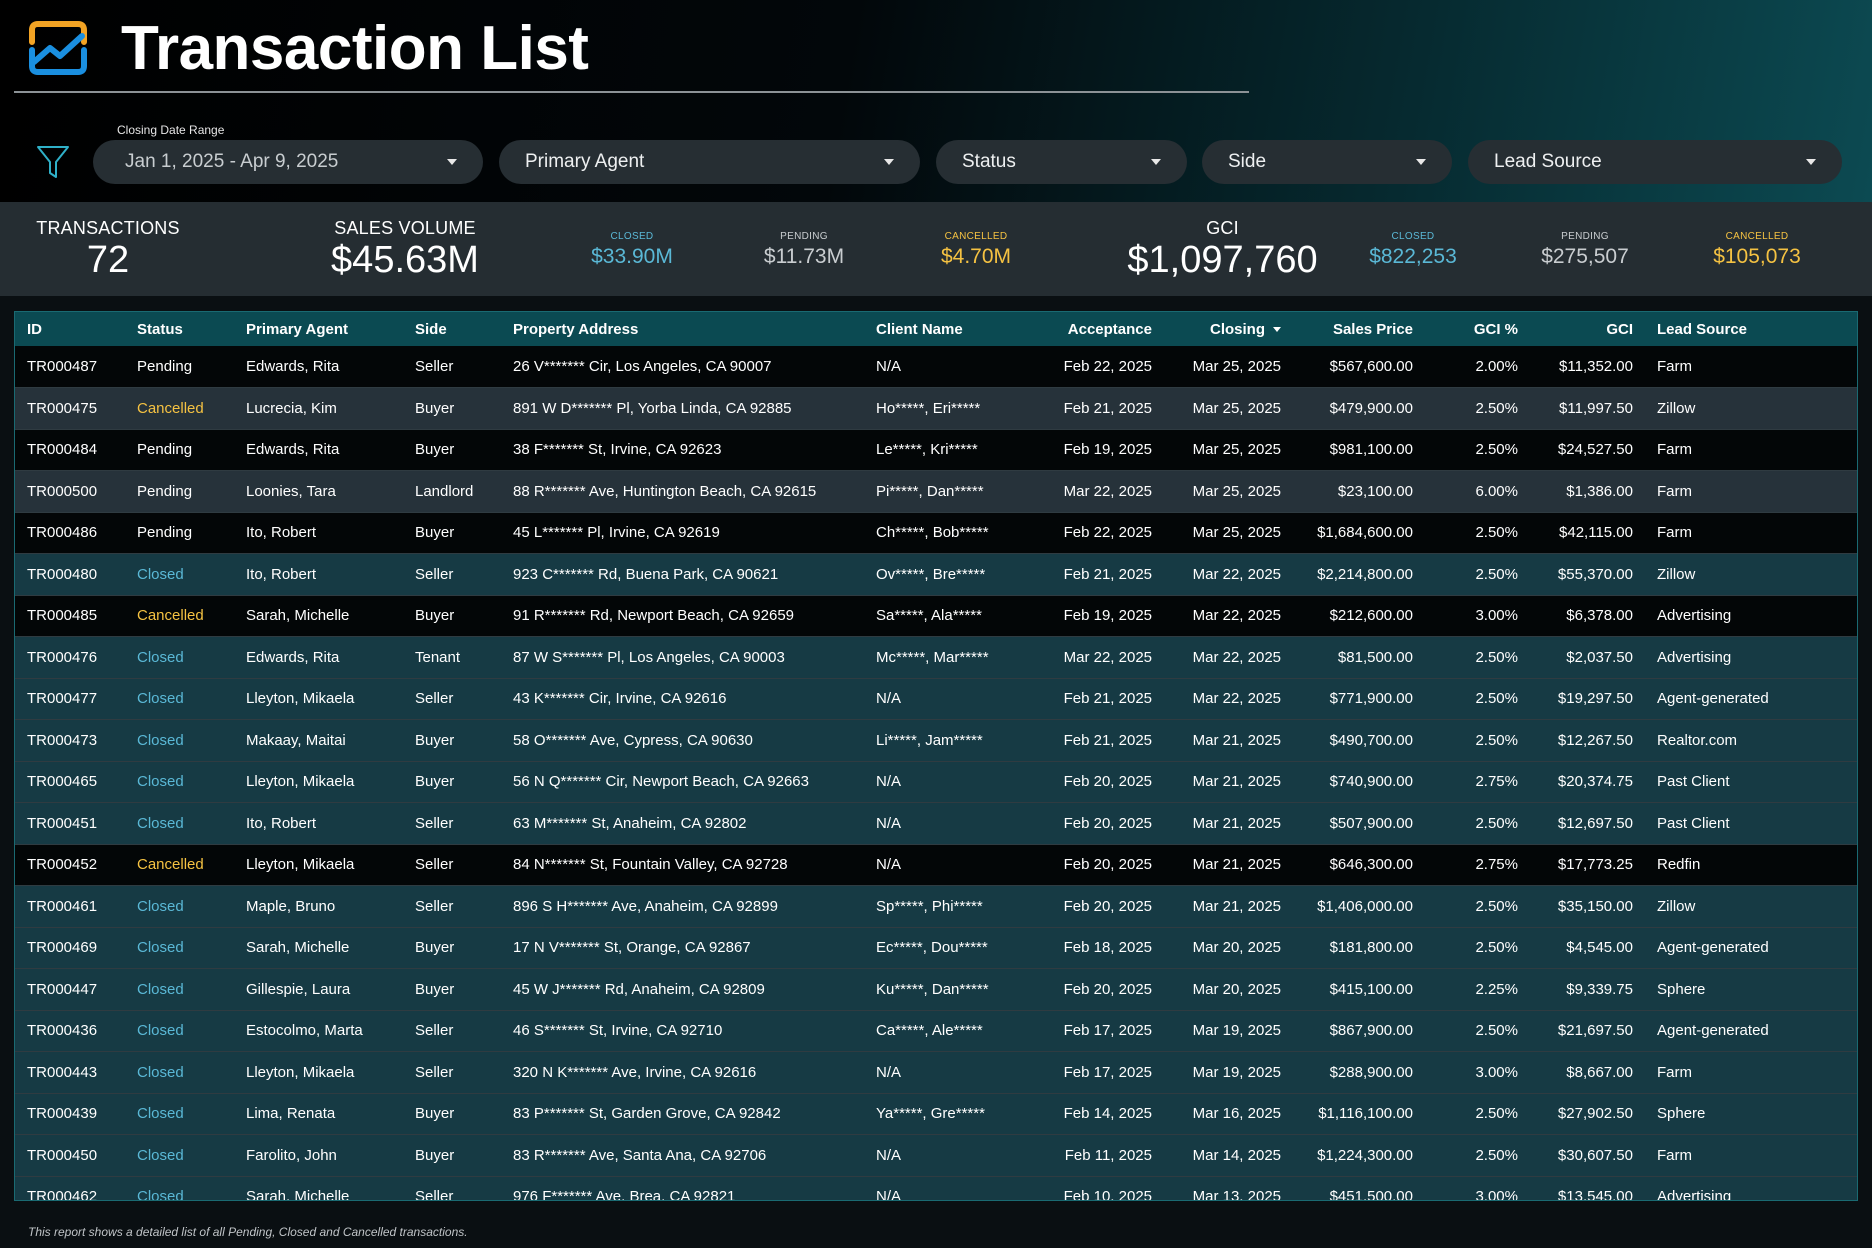 The height and width of the screenshot is (1248, 1872). I want to click on cell-gci-percent: 3.00%, so click(1477, 1188).